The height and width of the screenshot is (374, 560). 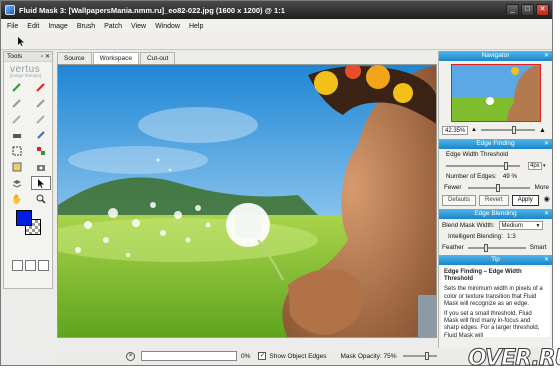 What do you see at coordinates (34, 225) in the screenshot?
I see `color-swatches` at bounding box center [34, 225].